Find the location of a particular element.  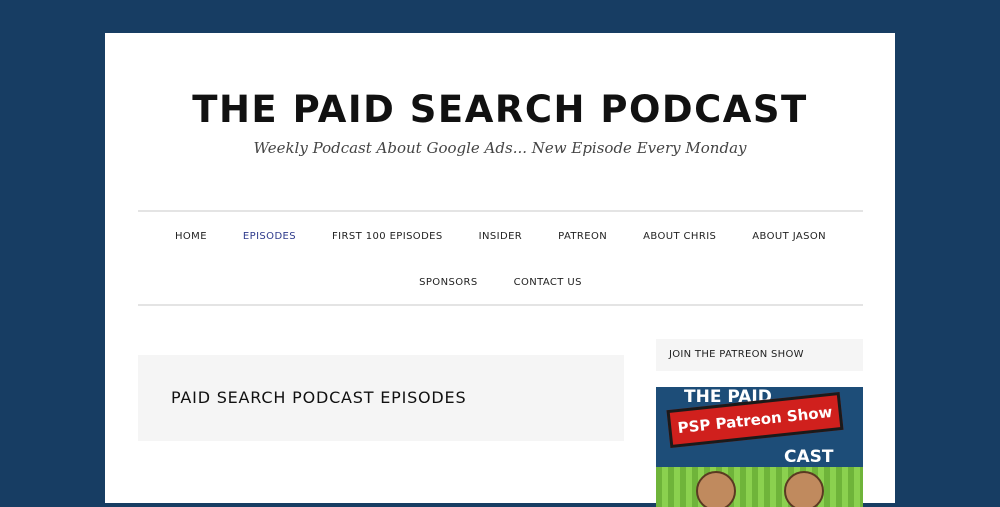

promo-bottom-text: CAST is located at coordinates (809, 457).